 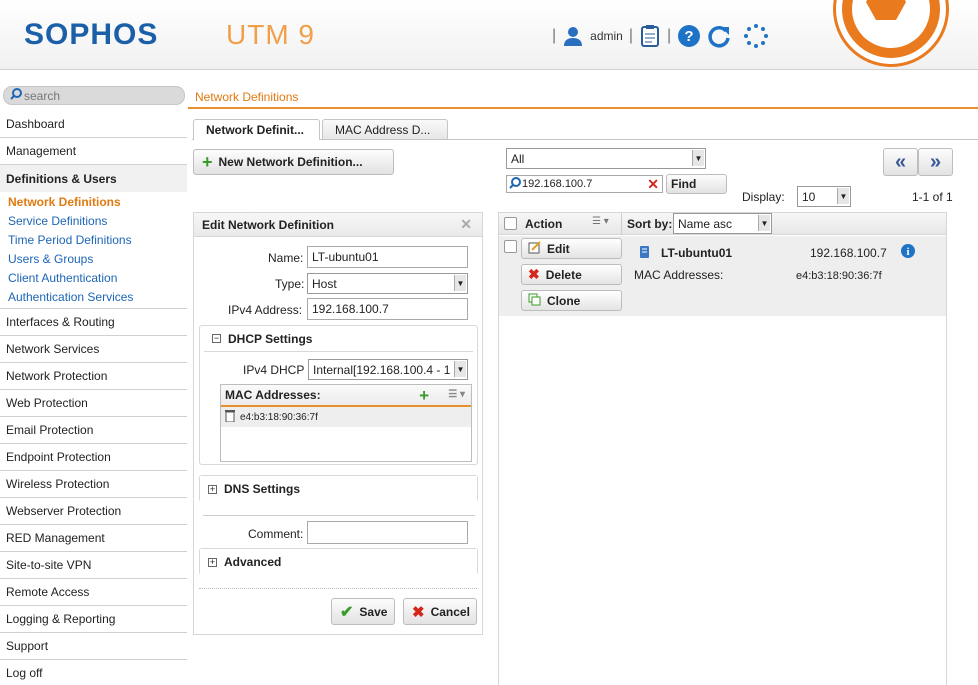 What do you see at coordinates (466, 224) in the screenshot?
I see `close-icon: ✕` at bounding box center [466, 224].